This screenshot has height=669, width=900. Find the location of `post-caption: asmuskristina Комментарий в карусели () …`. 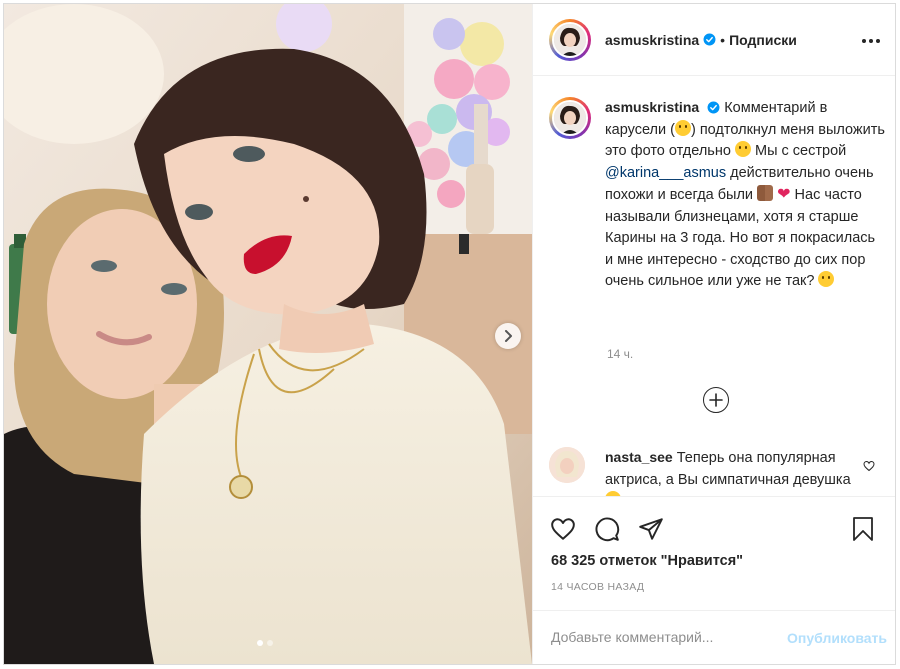

post-caption: asmuskristina Комментарий в карусели () … is located at coordinates (719, 195).